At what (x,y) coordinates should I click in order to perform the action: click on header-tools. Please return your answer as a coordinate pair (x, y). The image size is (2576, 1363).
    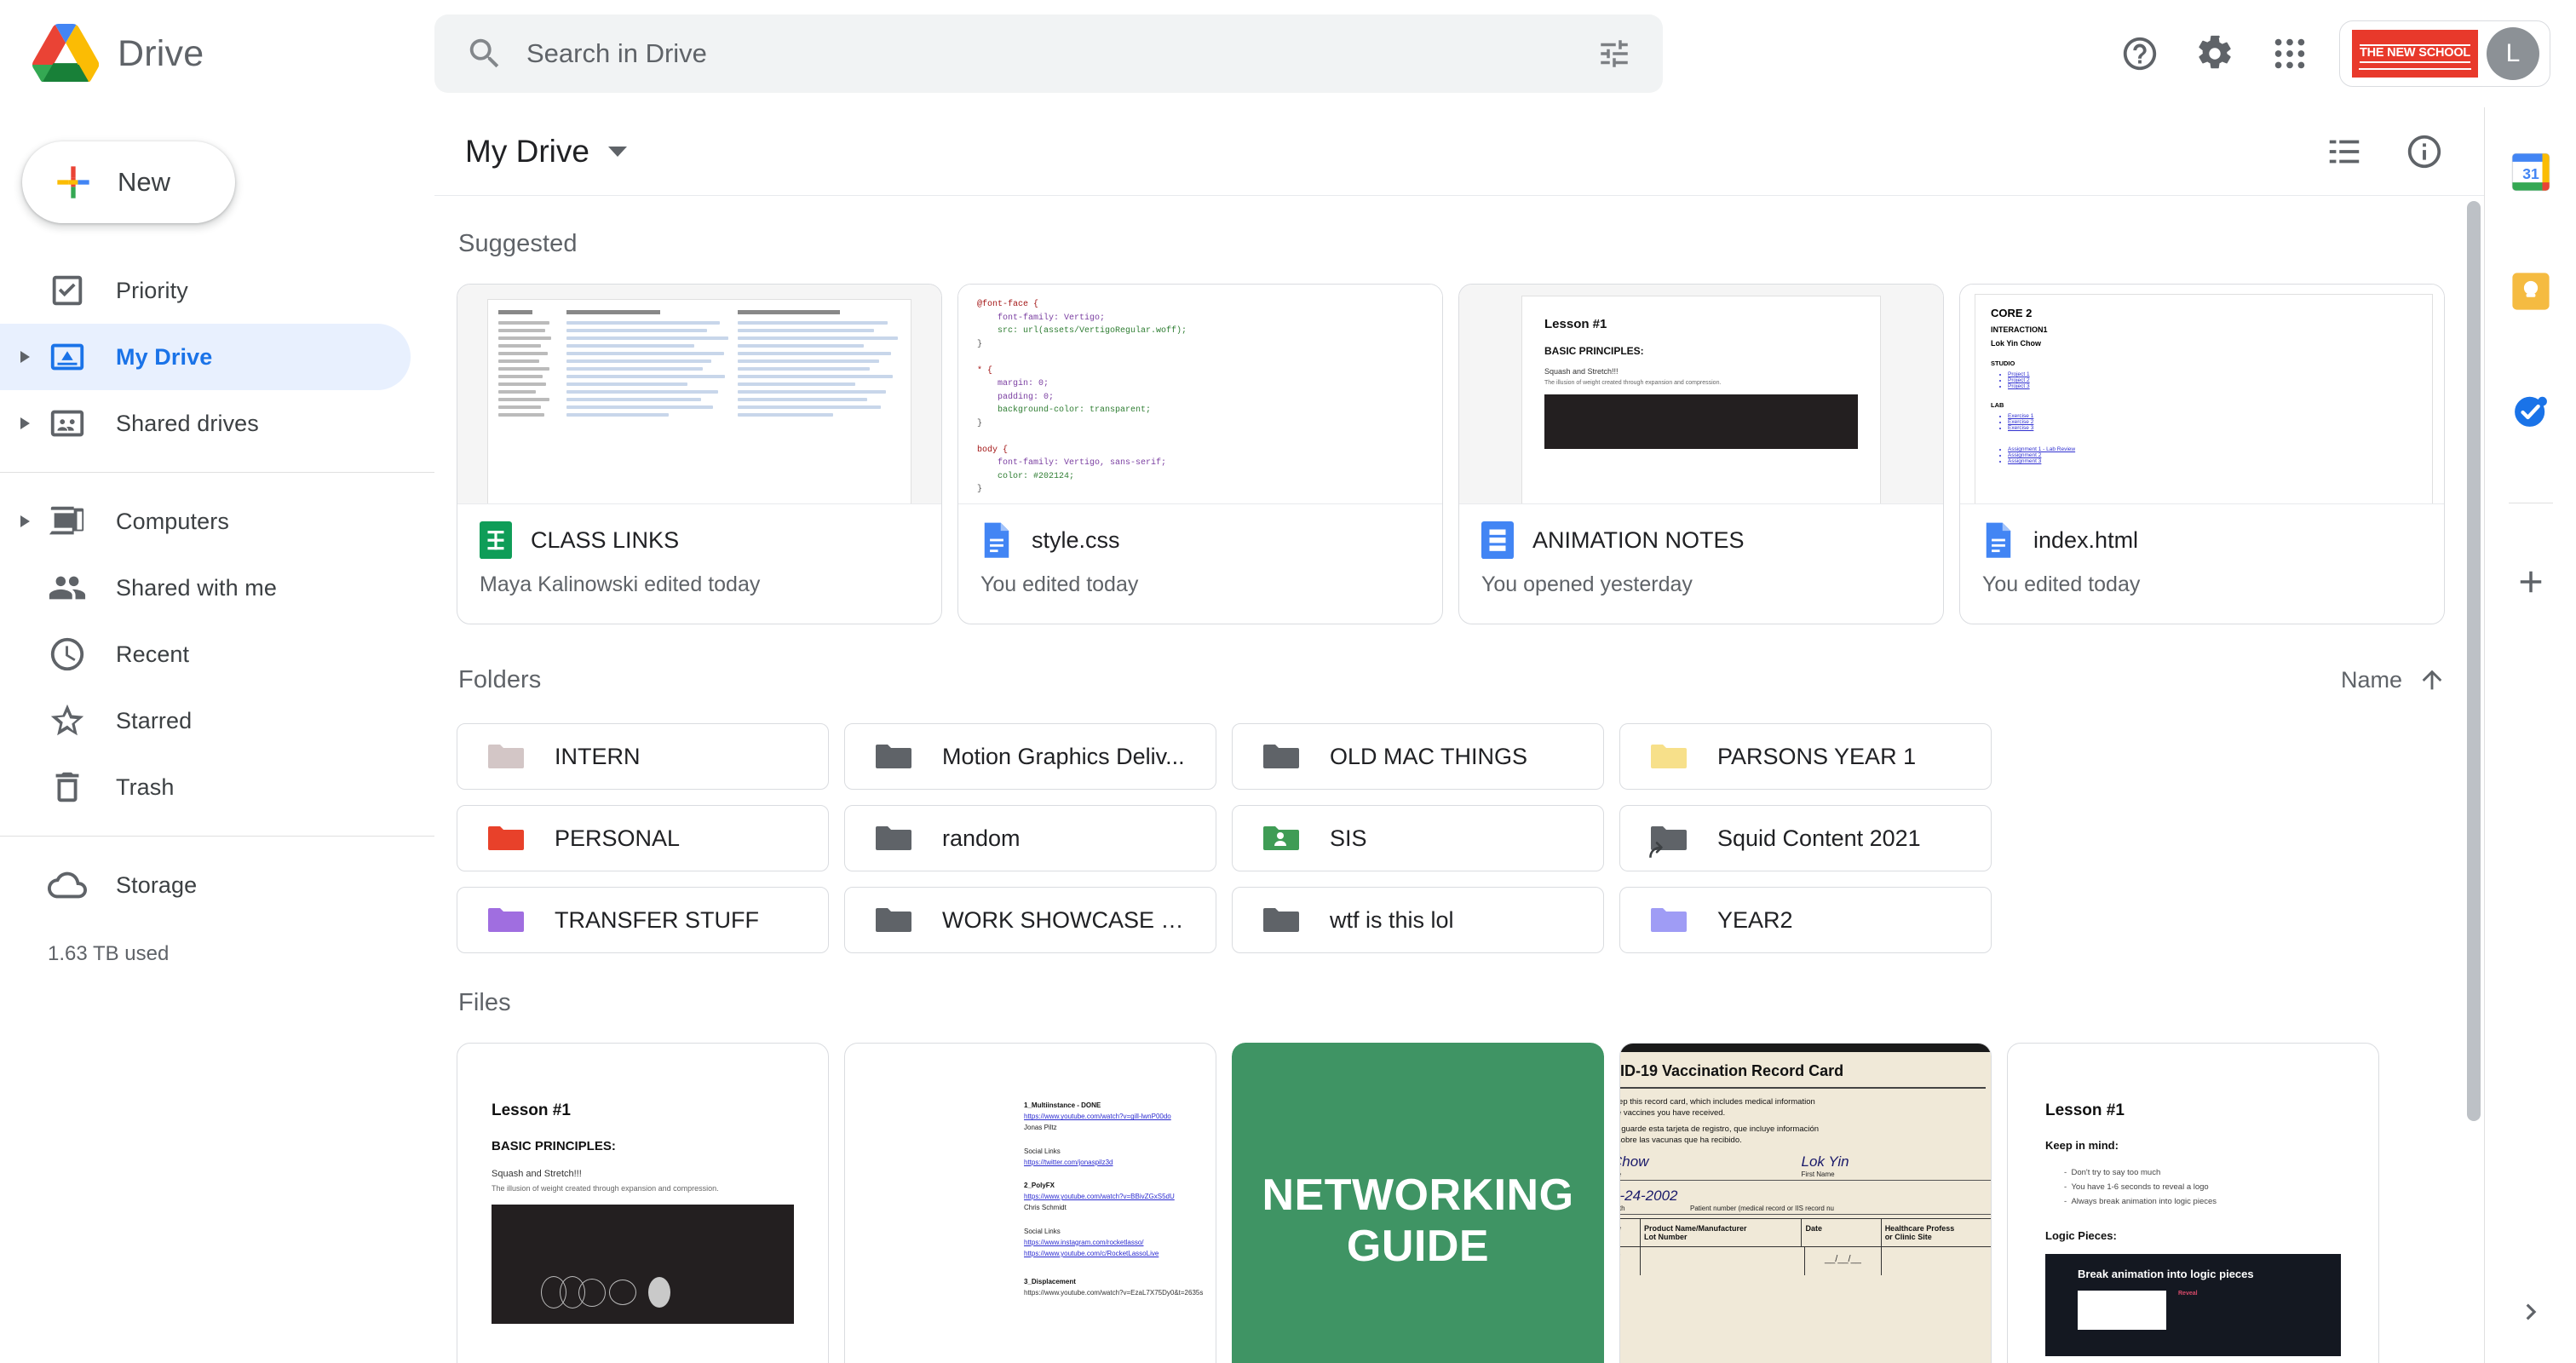
    Looking at the image, I should click on (2395, 151).